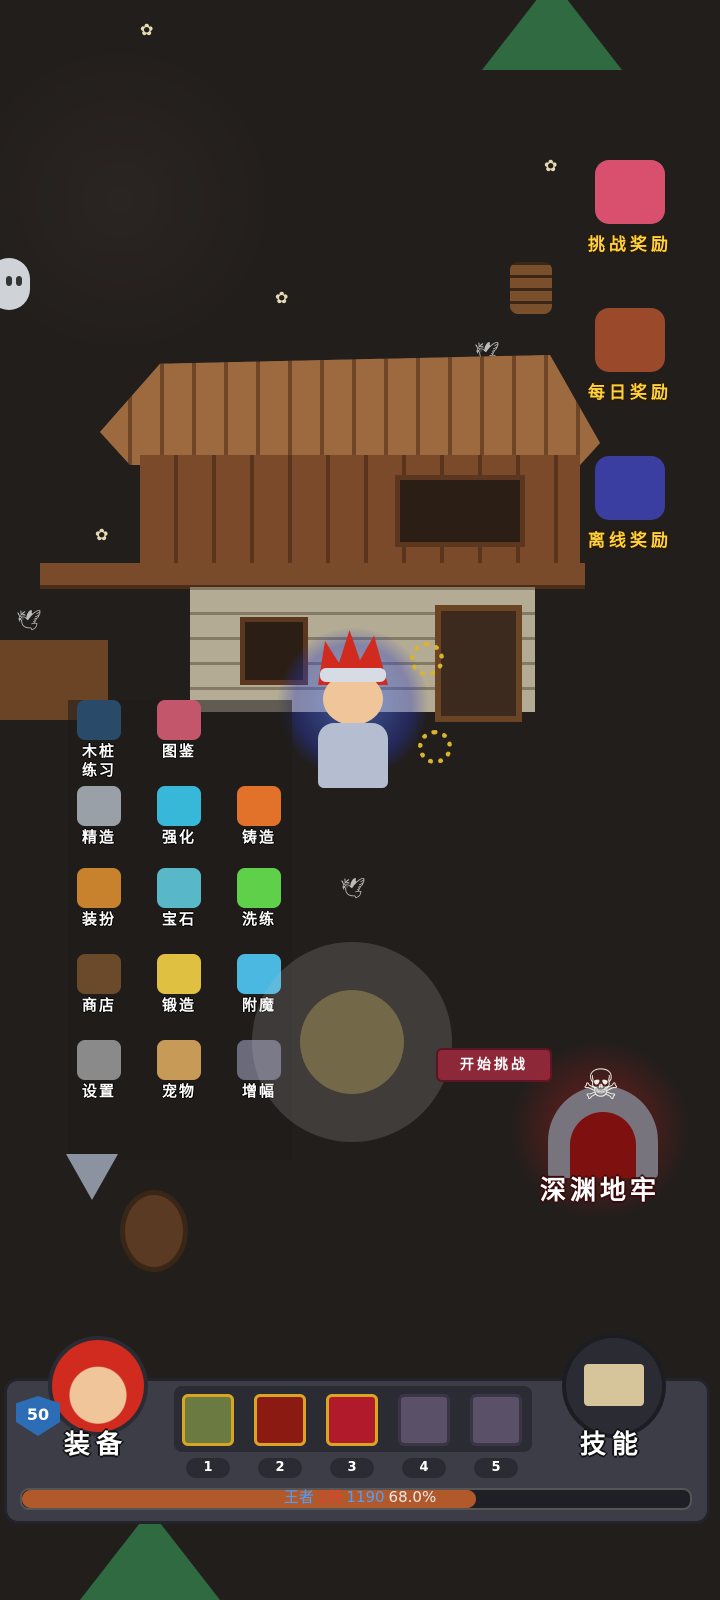  I want to click on training-dummy-icon, so click(99, 720).